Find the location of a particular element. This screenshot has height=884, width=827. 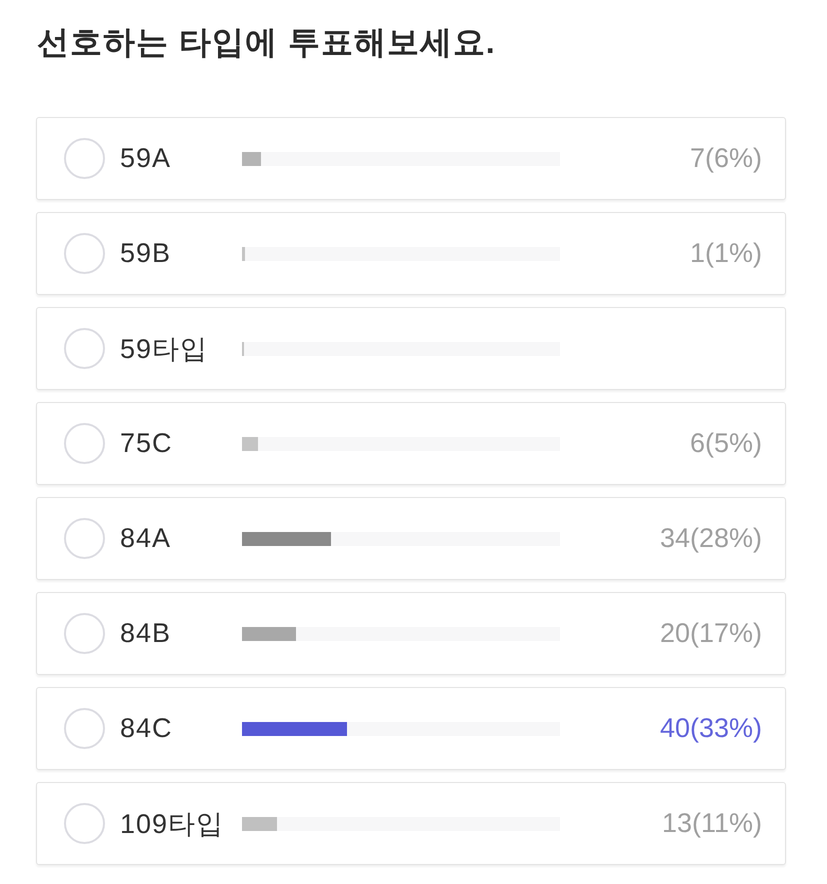

option-label: 84A is located at coordinates (146, 538).